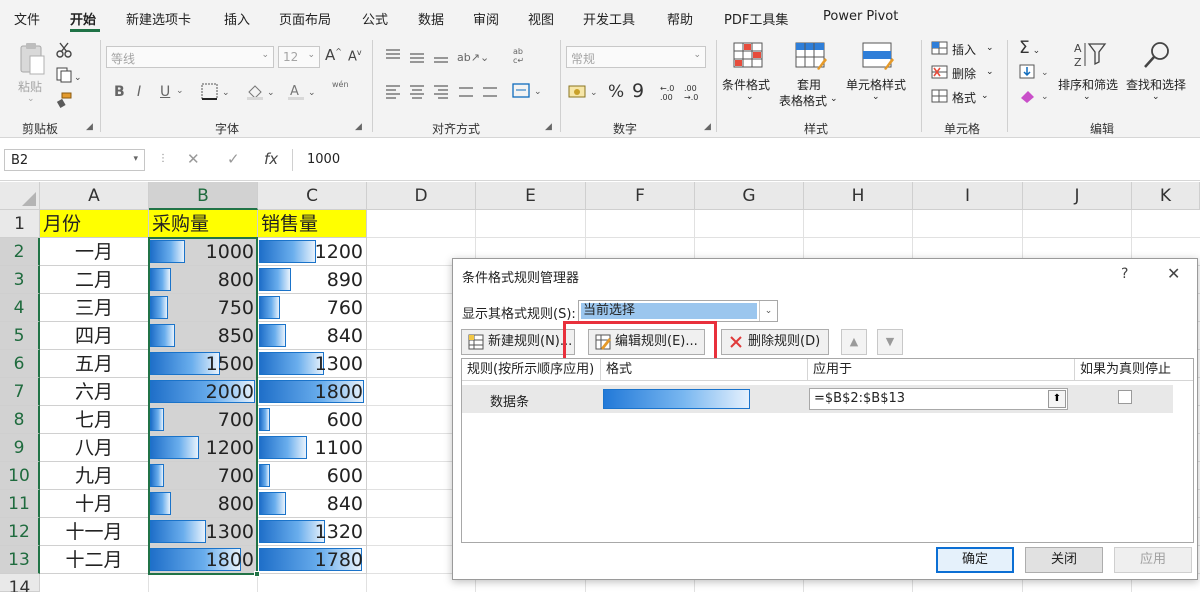 This screenshot has width=1200, height=592. What do you see at coordinates (94, 336) in the screenshot?
I see `month-cell: 四月` at bounding box center [94, 336].